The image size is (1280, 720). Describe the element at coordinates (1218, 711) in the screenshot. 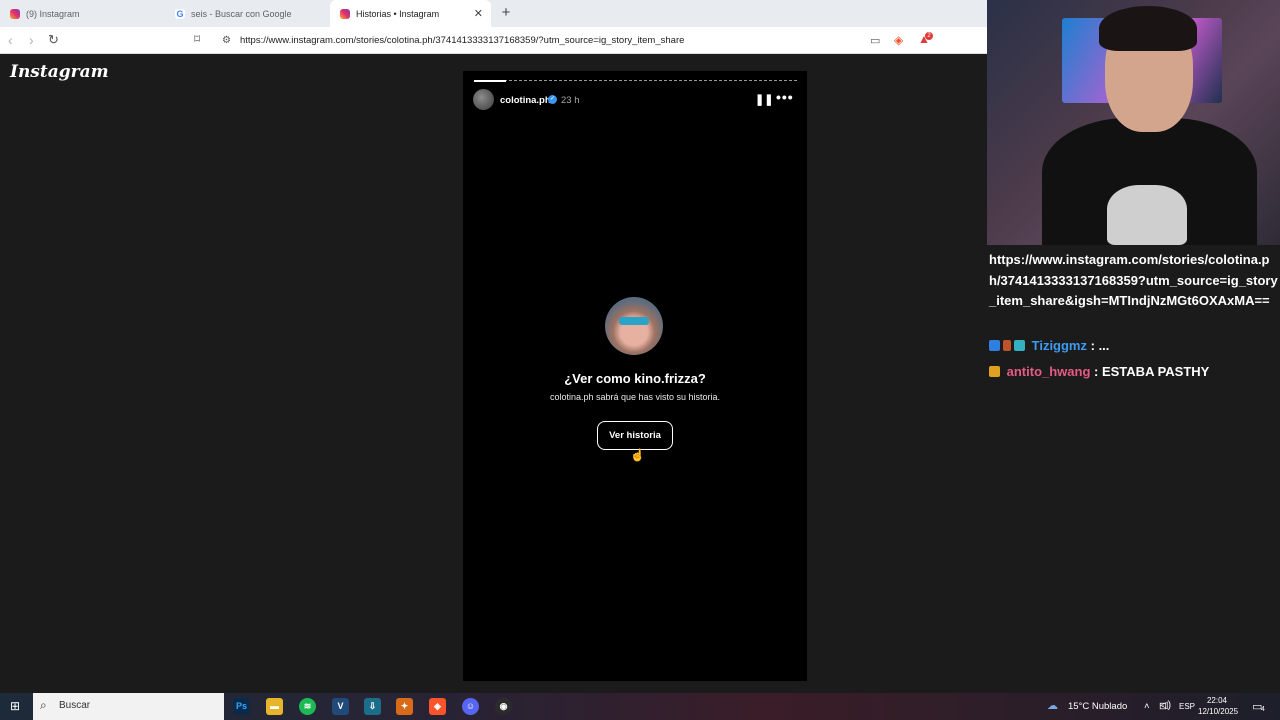

I see `clock-date: 12/10/2025` at that location.